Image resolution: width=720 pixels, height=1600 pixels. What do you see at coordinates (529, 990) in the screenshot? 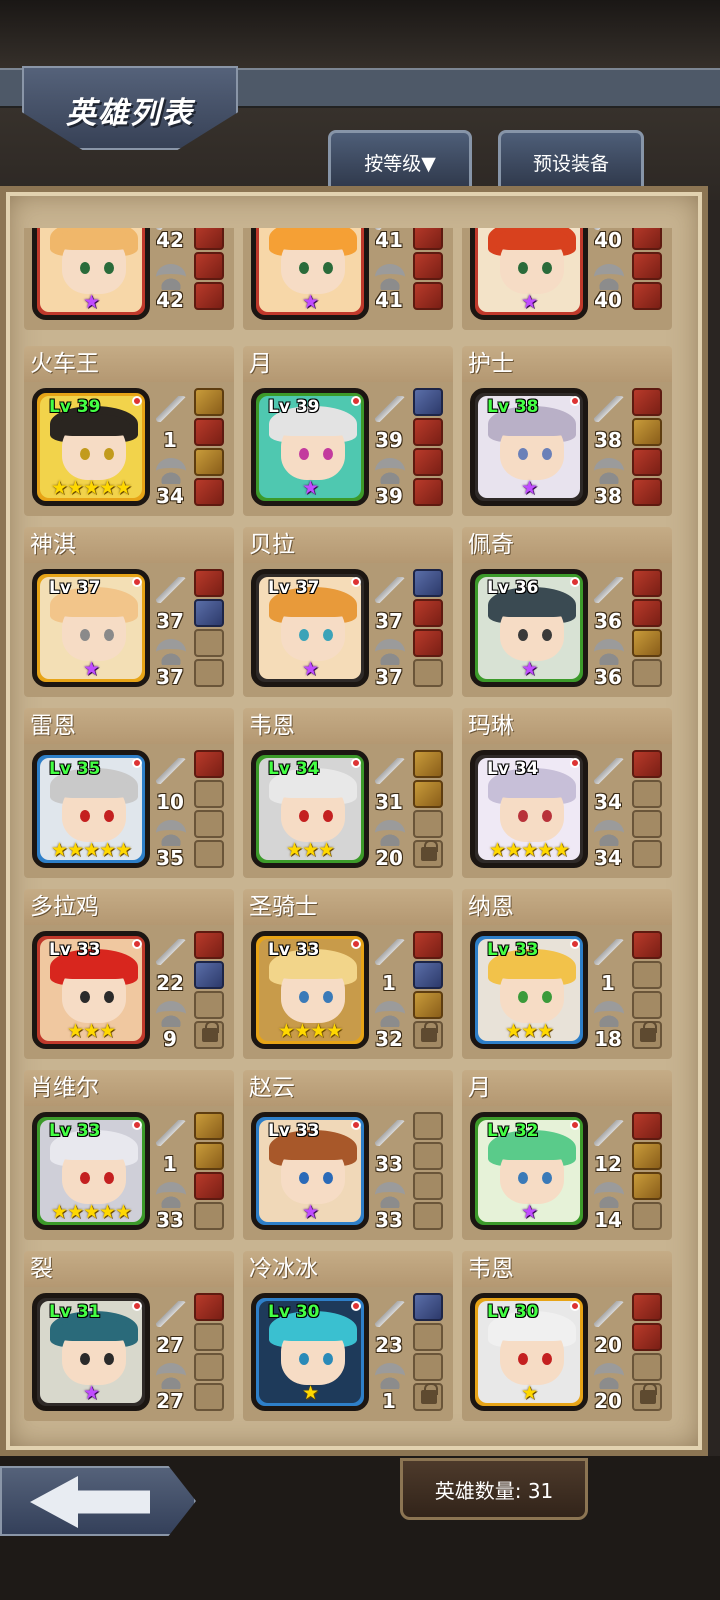
I see `hero-portrait: Lv 33 ★★★` at bounding box center [529, 990].